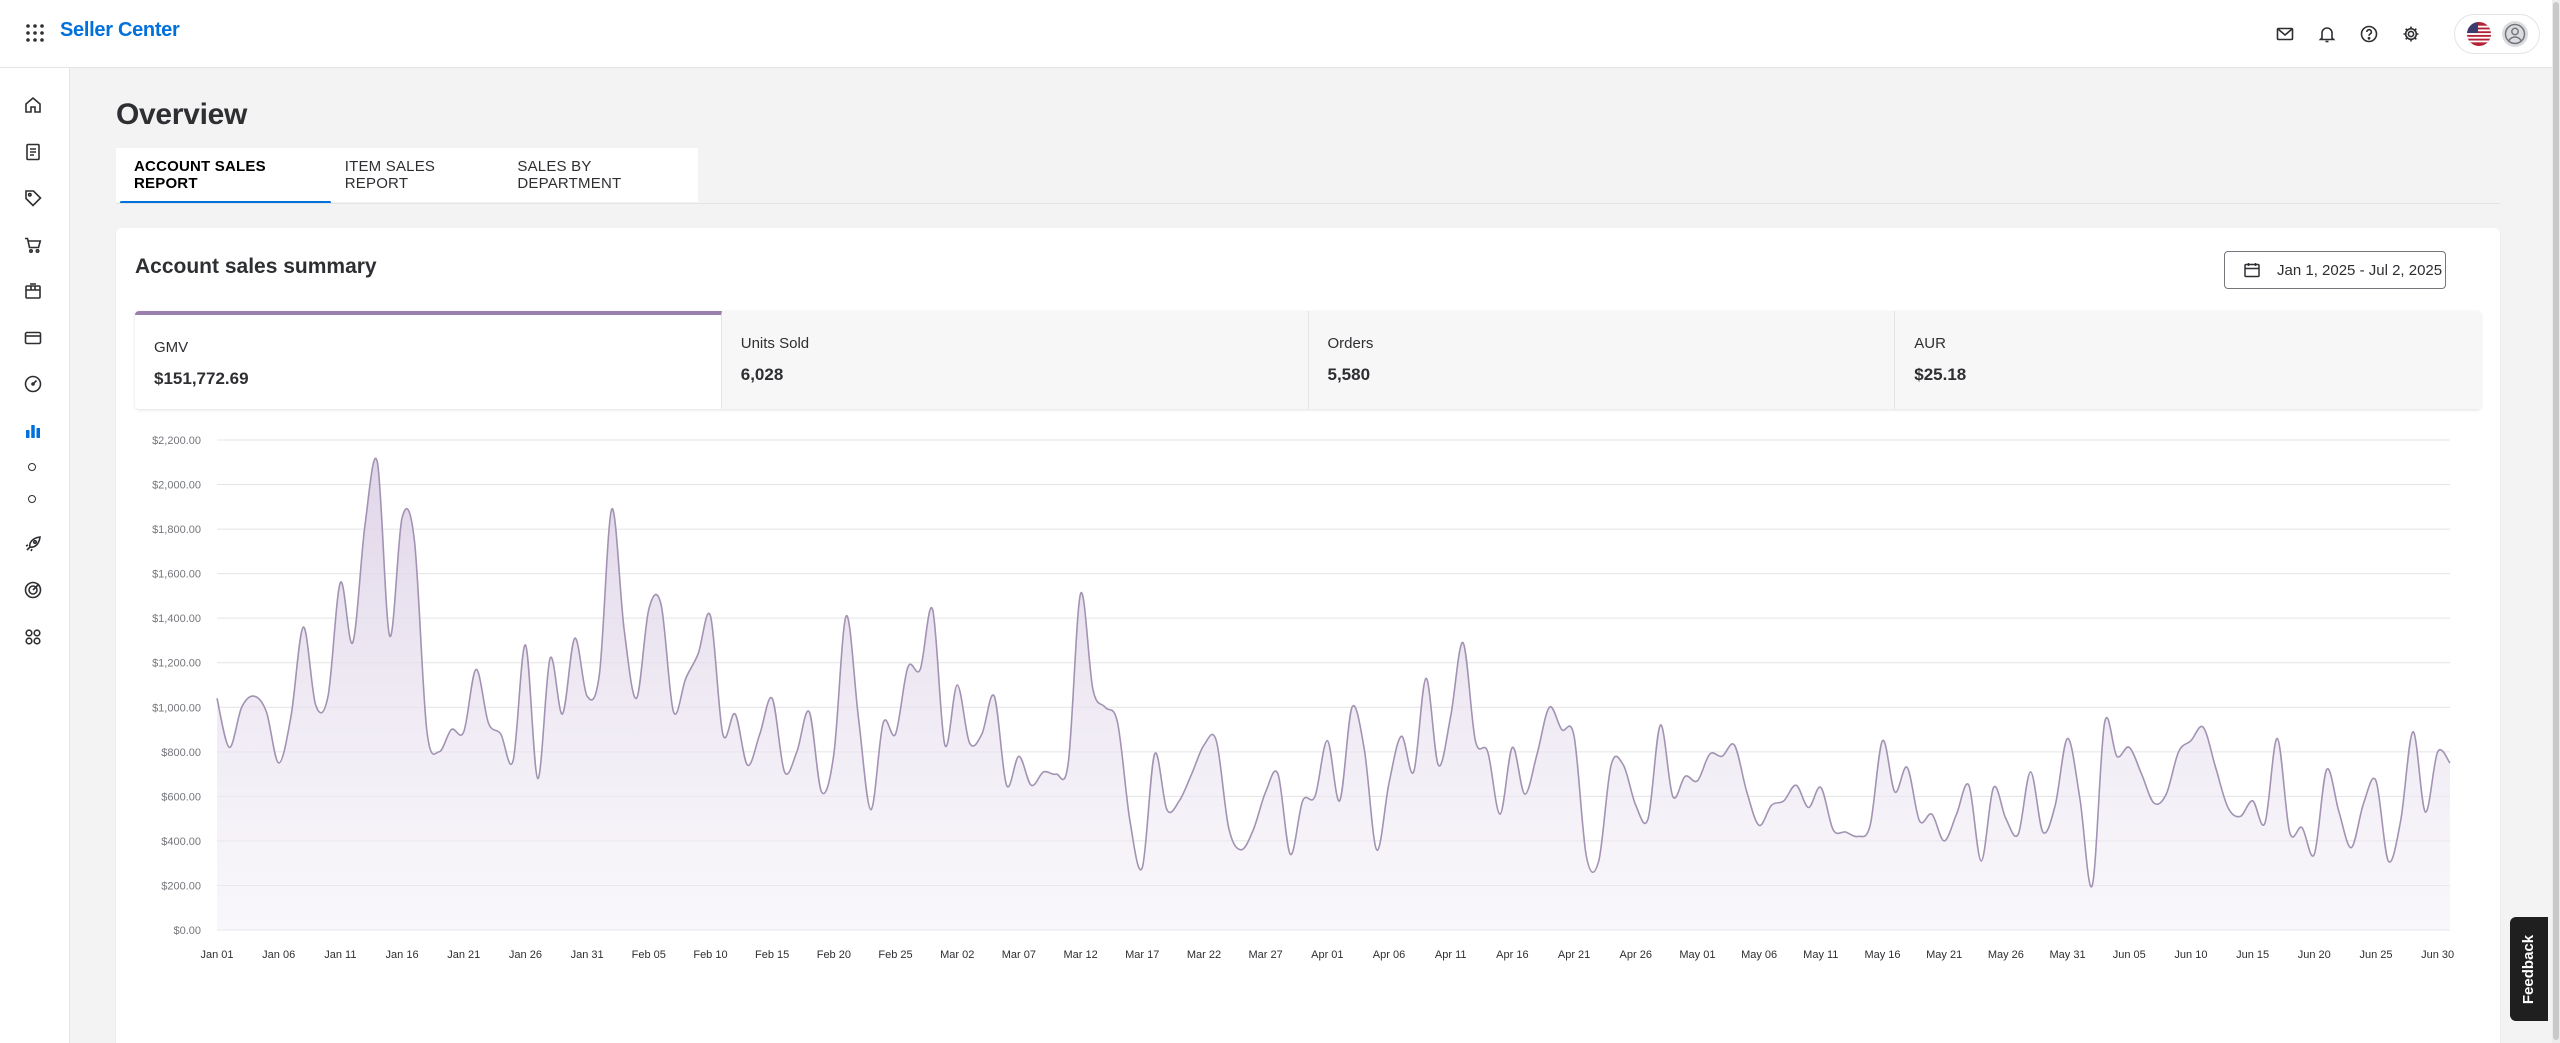 The width and height of the screenshot is (2560, 1043). What do you see at coordinates (33, 544) in the screenshot?
I see `rocket-icon` at bounding box center [33, 544].